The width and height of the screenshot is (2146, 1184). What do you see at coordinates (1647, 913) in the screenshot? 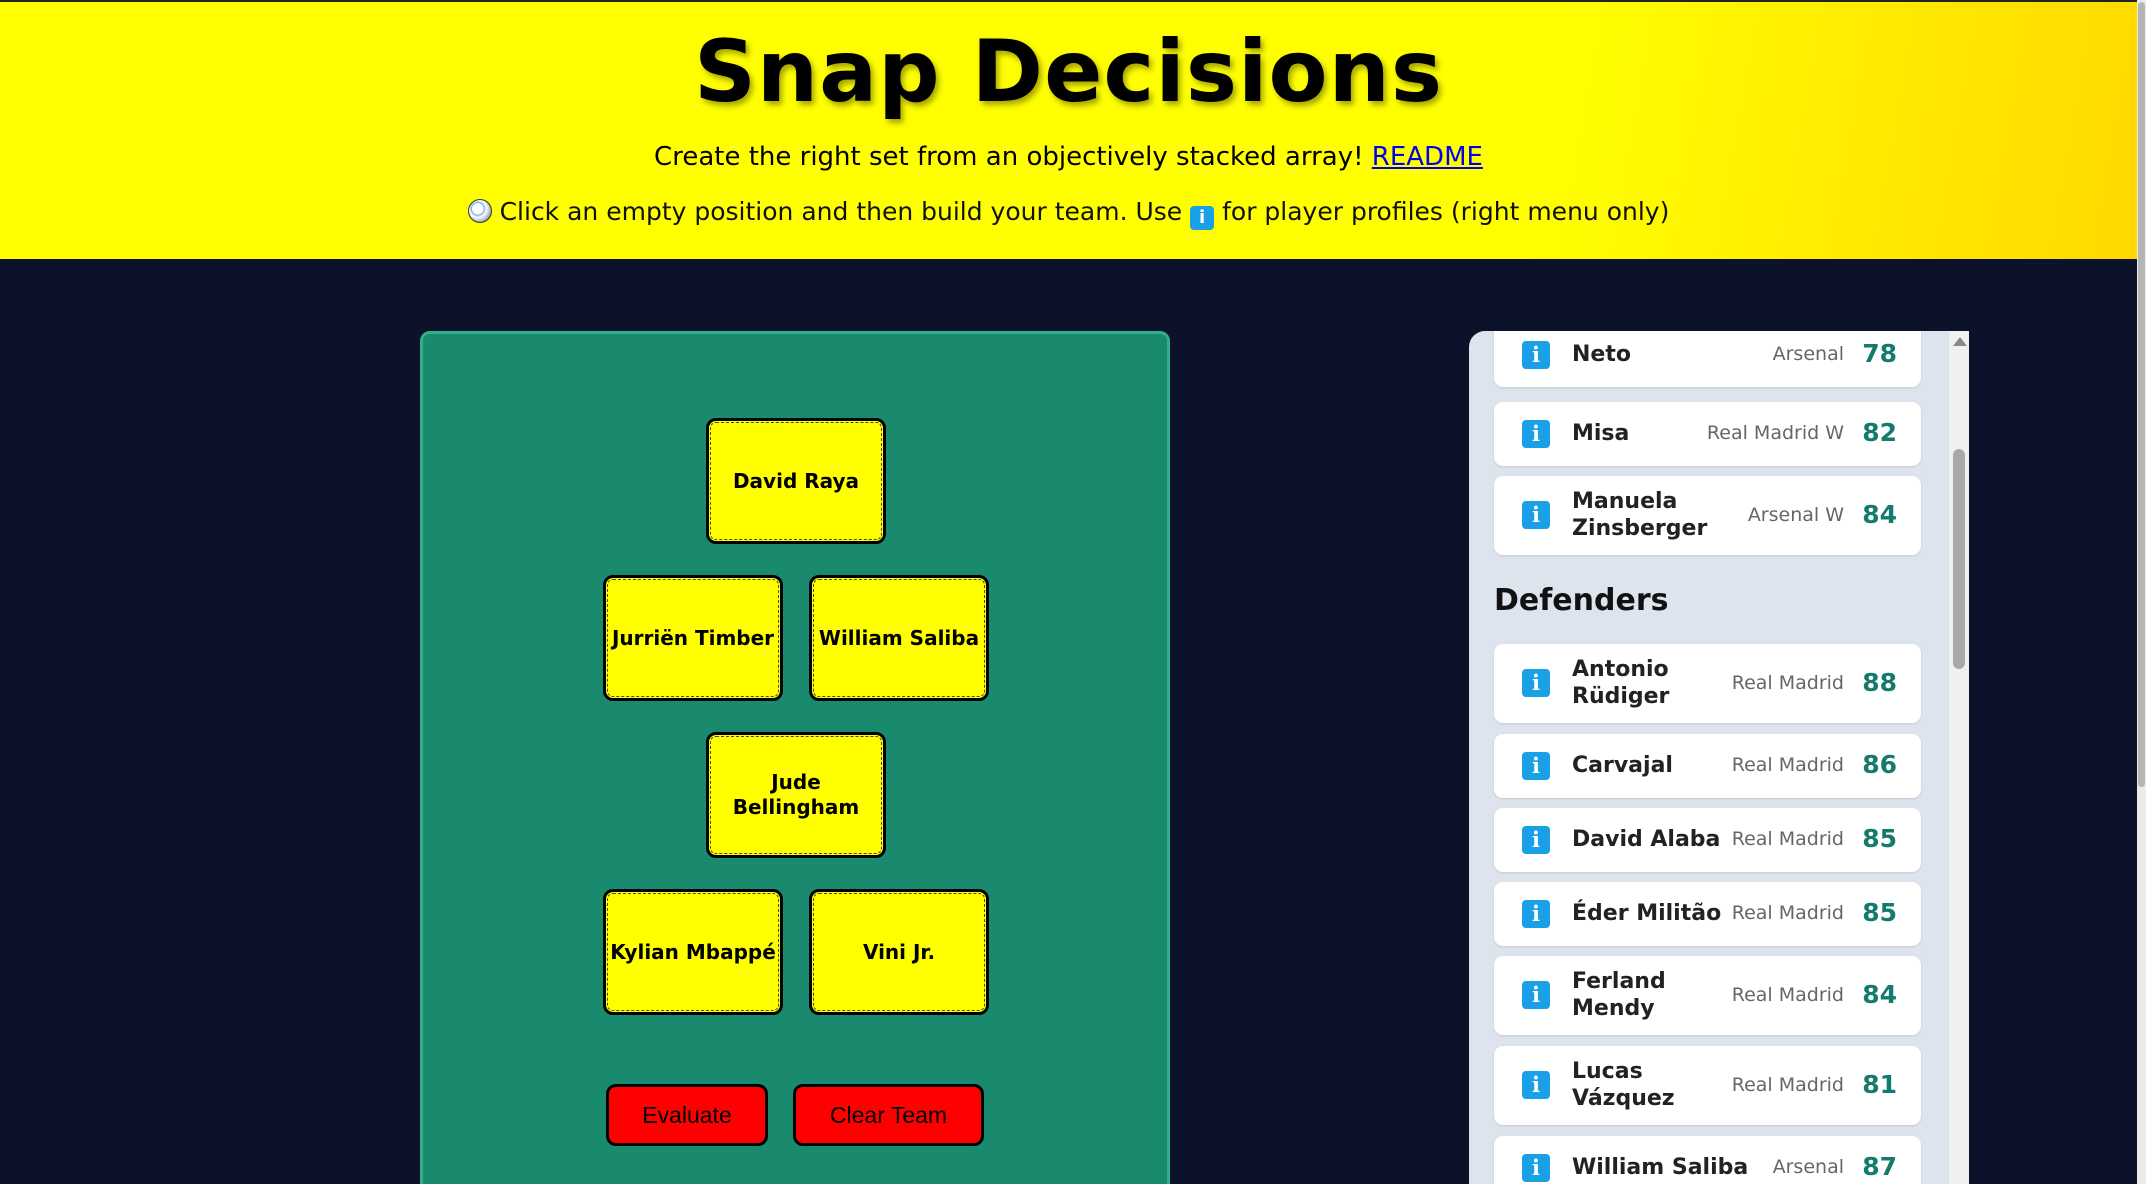
I see `player-name: Éder Militão` at bounding box center [1647, 913].